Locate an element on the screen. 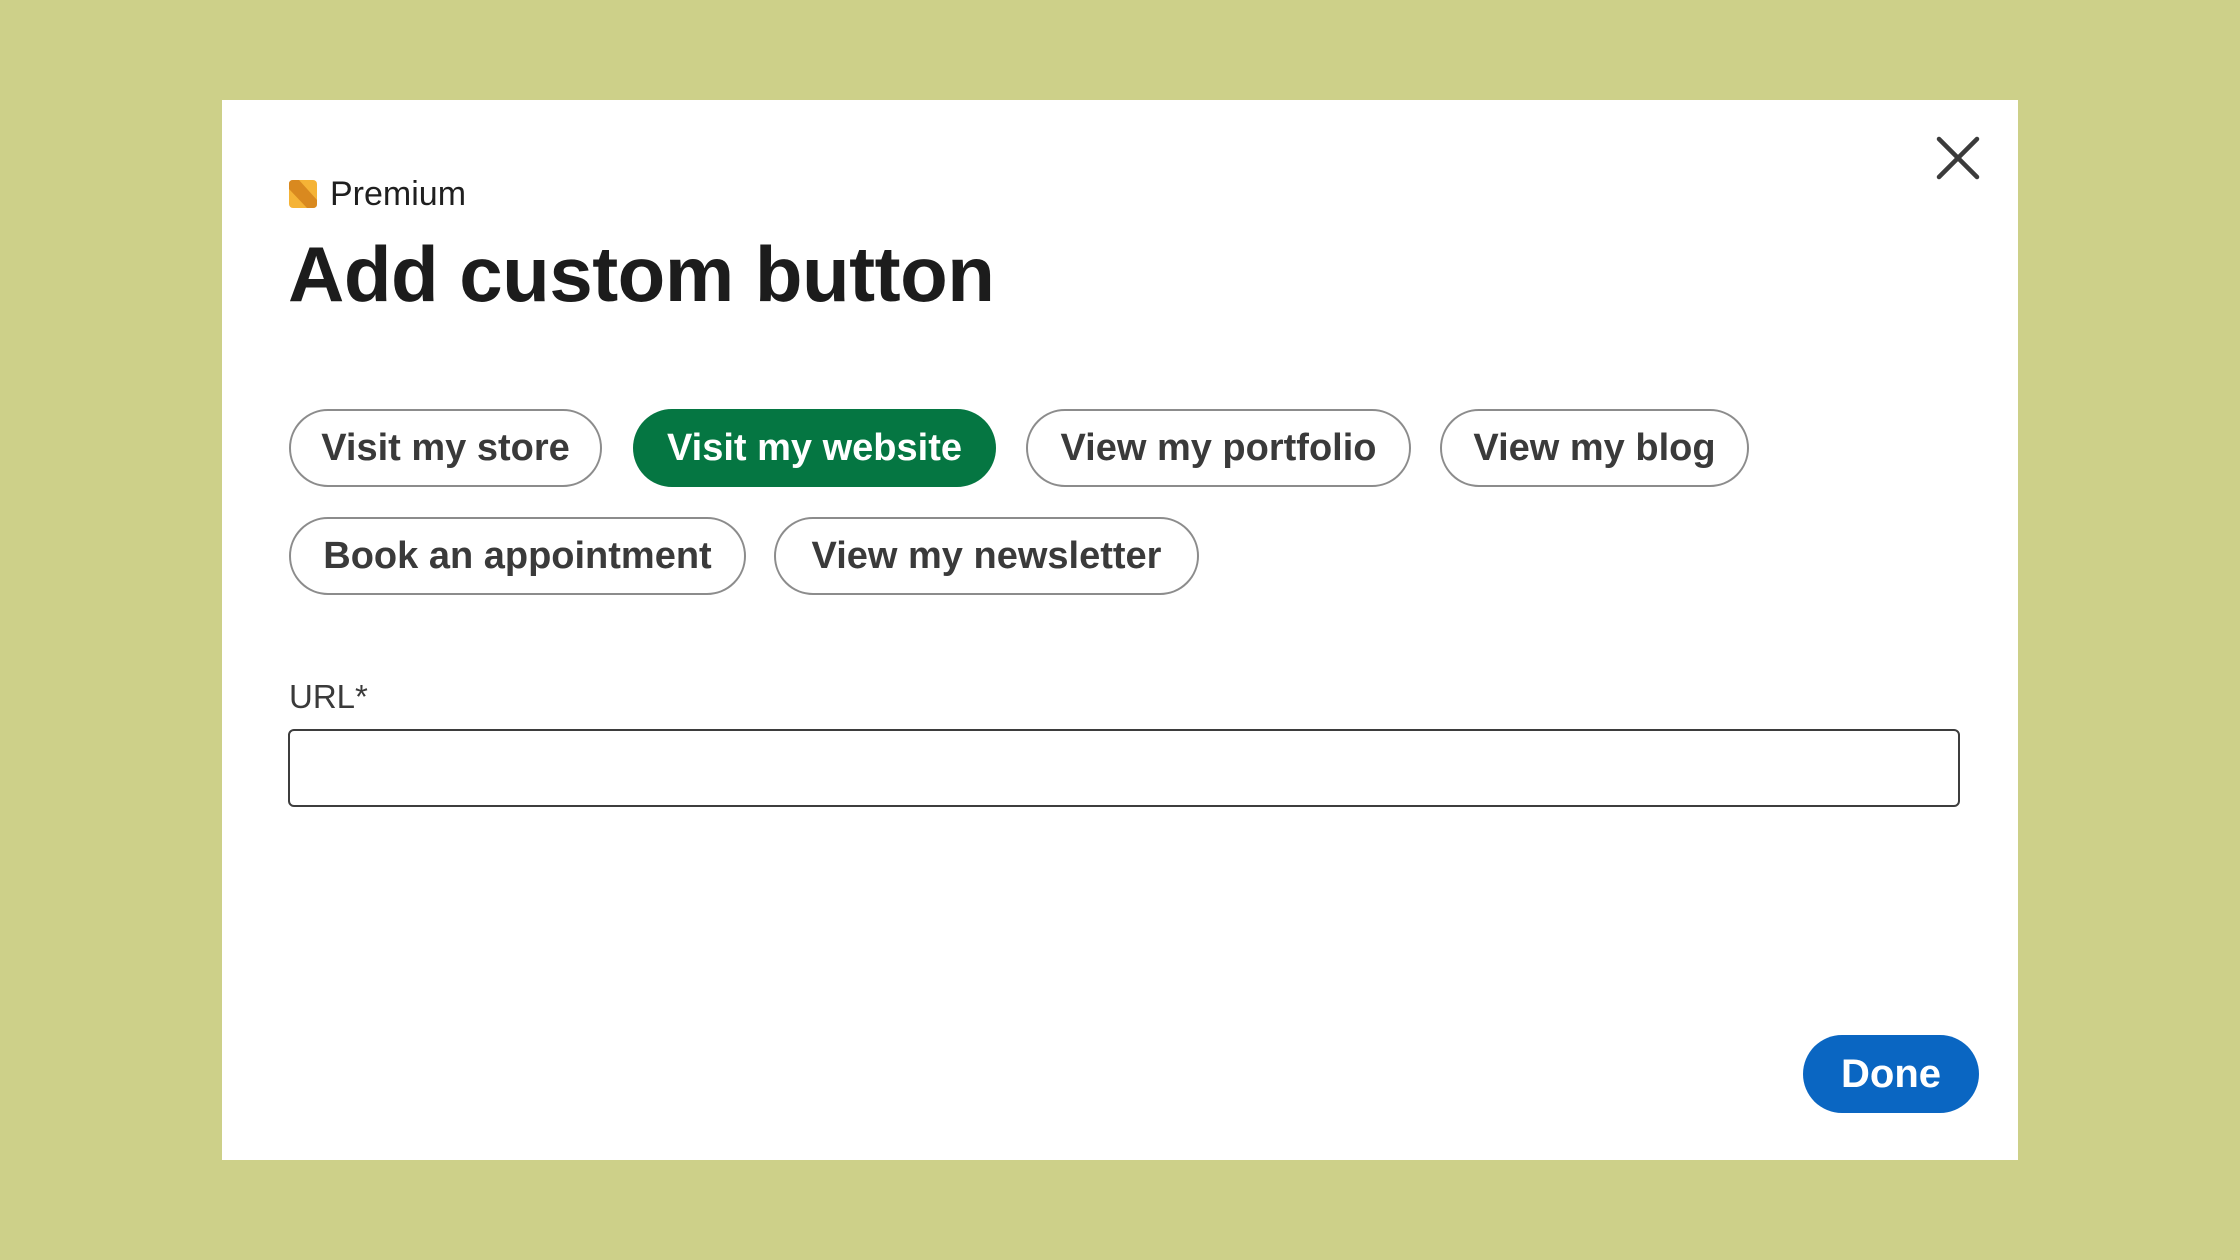  option-visit-my-website: Visit my website is located at coordinates (814, 448).